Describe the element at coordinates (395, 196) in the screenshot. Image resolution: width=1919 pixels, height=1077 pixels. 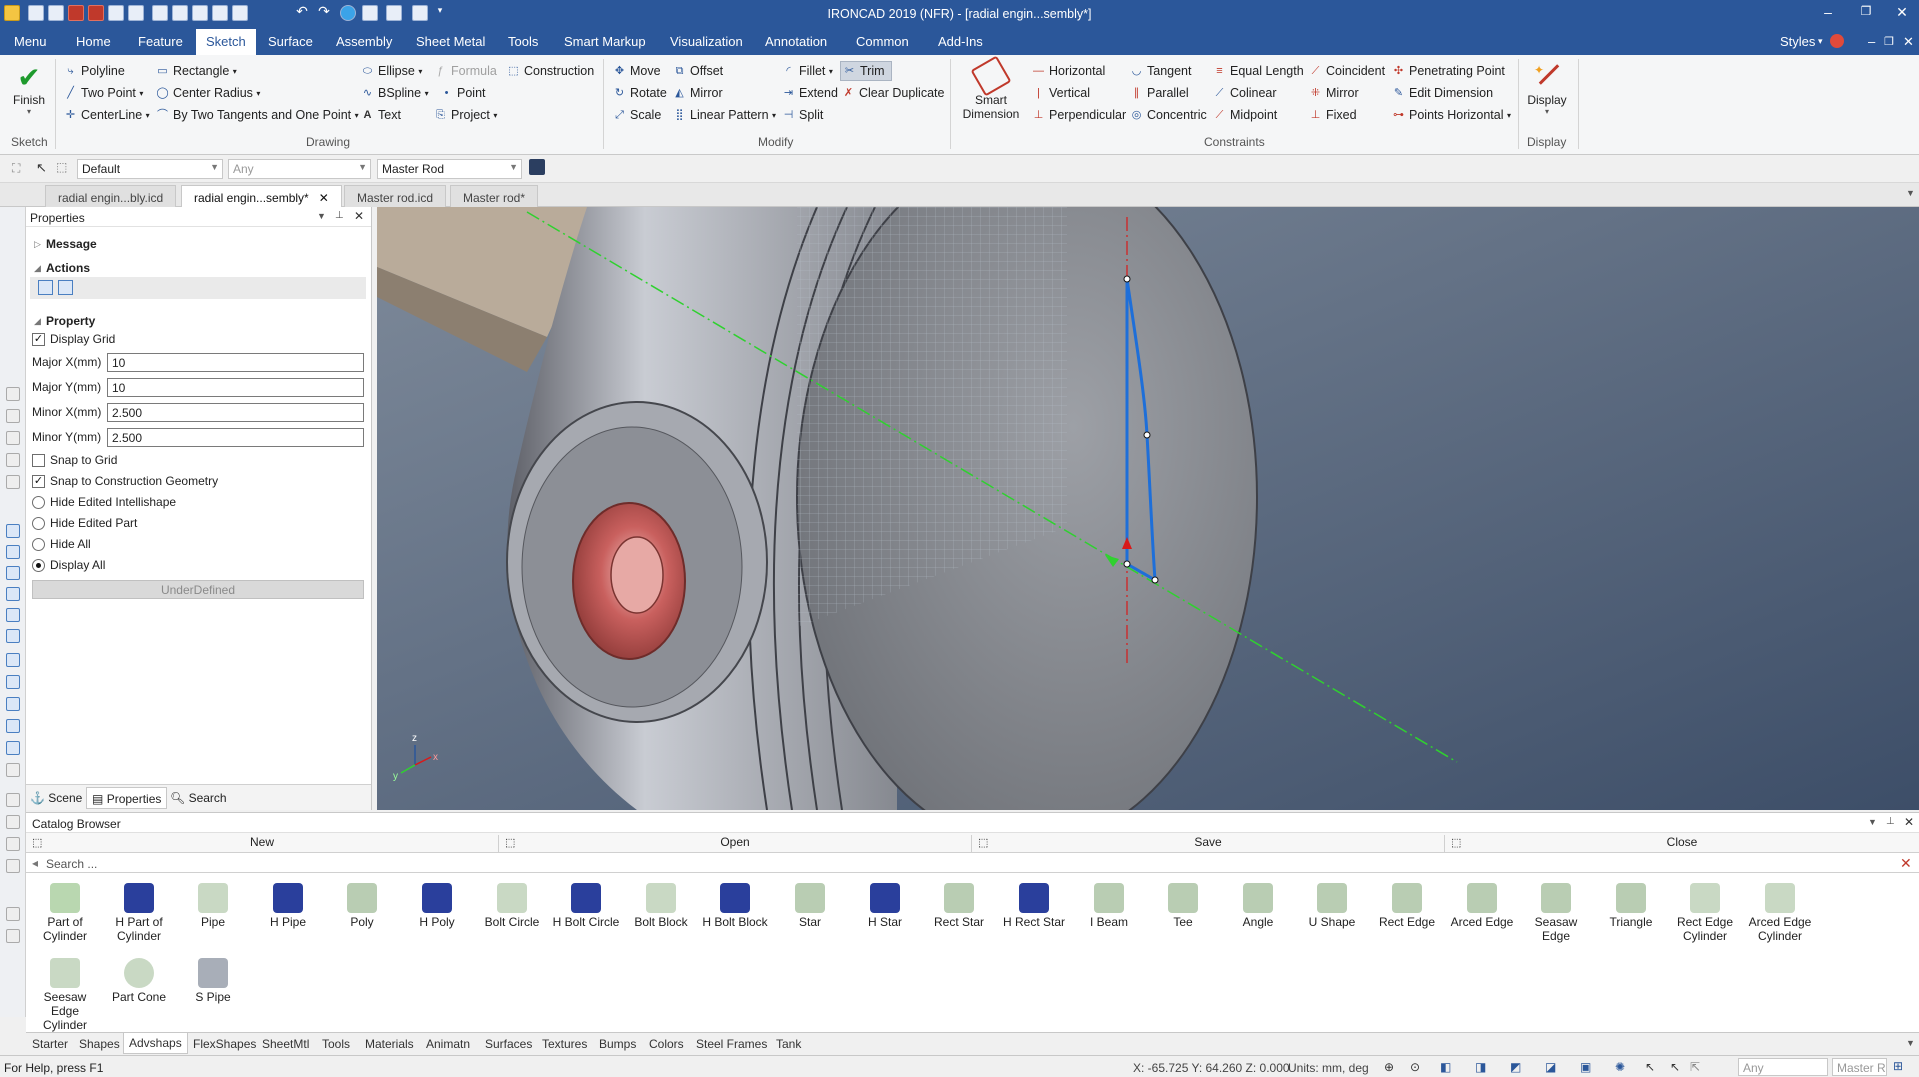
I see `doc-tab: Master rod.icd` at that location.